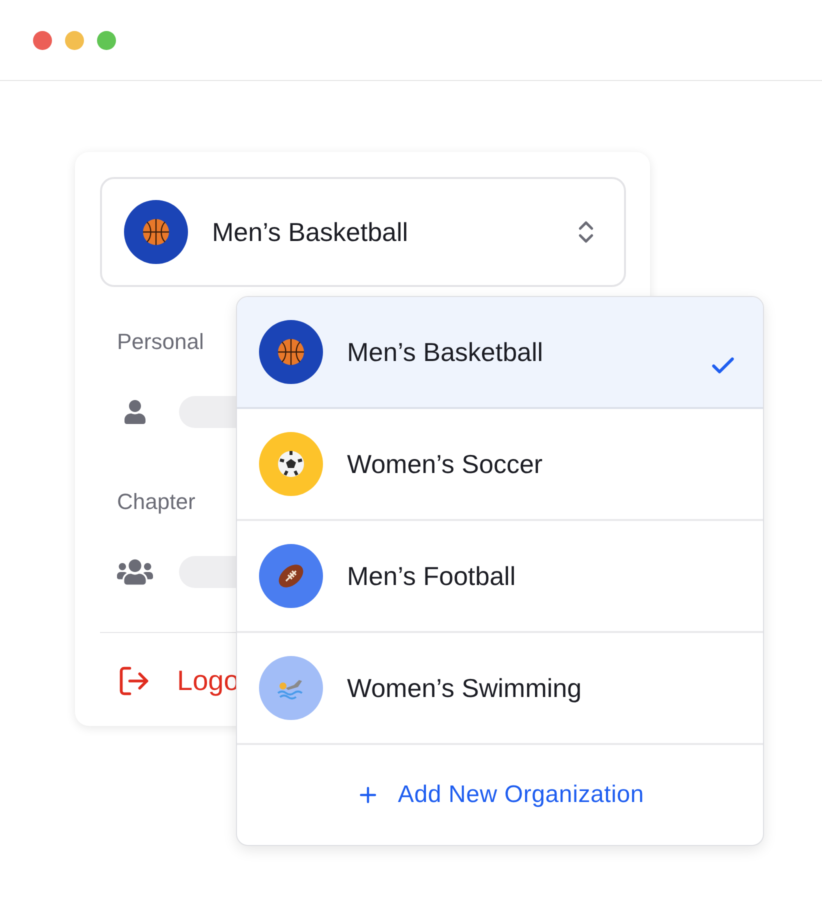 The width and height of the screenshot is (822, 916). I want to click on organization-name: Men’s Football, so click(432, 576).